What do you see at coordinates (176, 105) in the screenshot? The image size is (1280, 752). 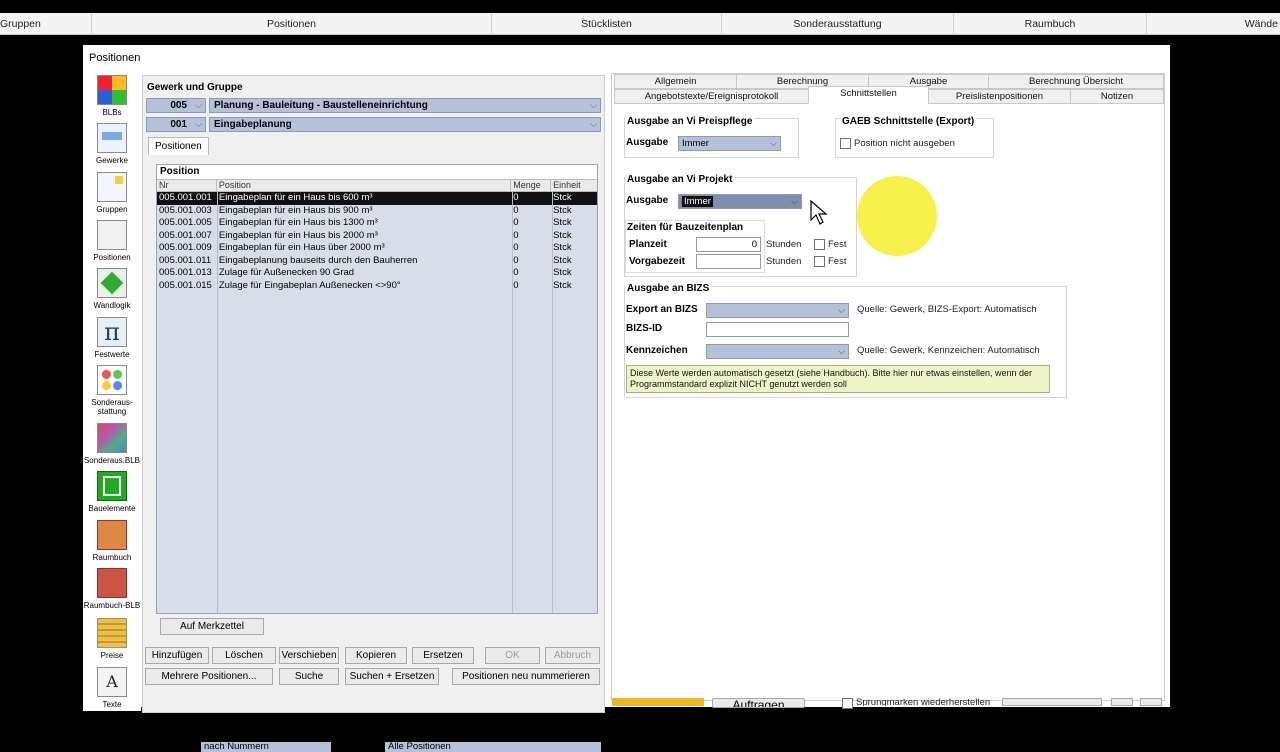 I see `gewerk-code-combo: 005 ⌵` at bounding box center [176, 105].